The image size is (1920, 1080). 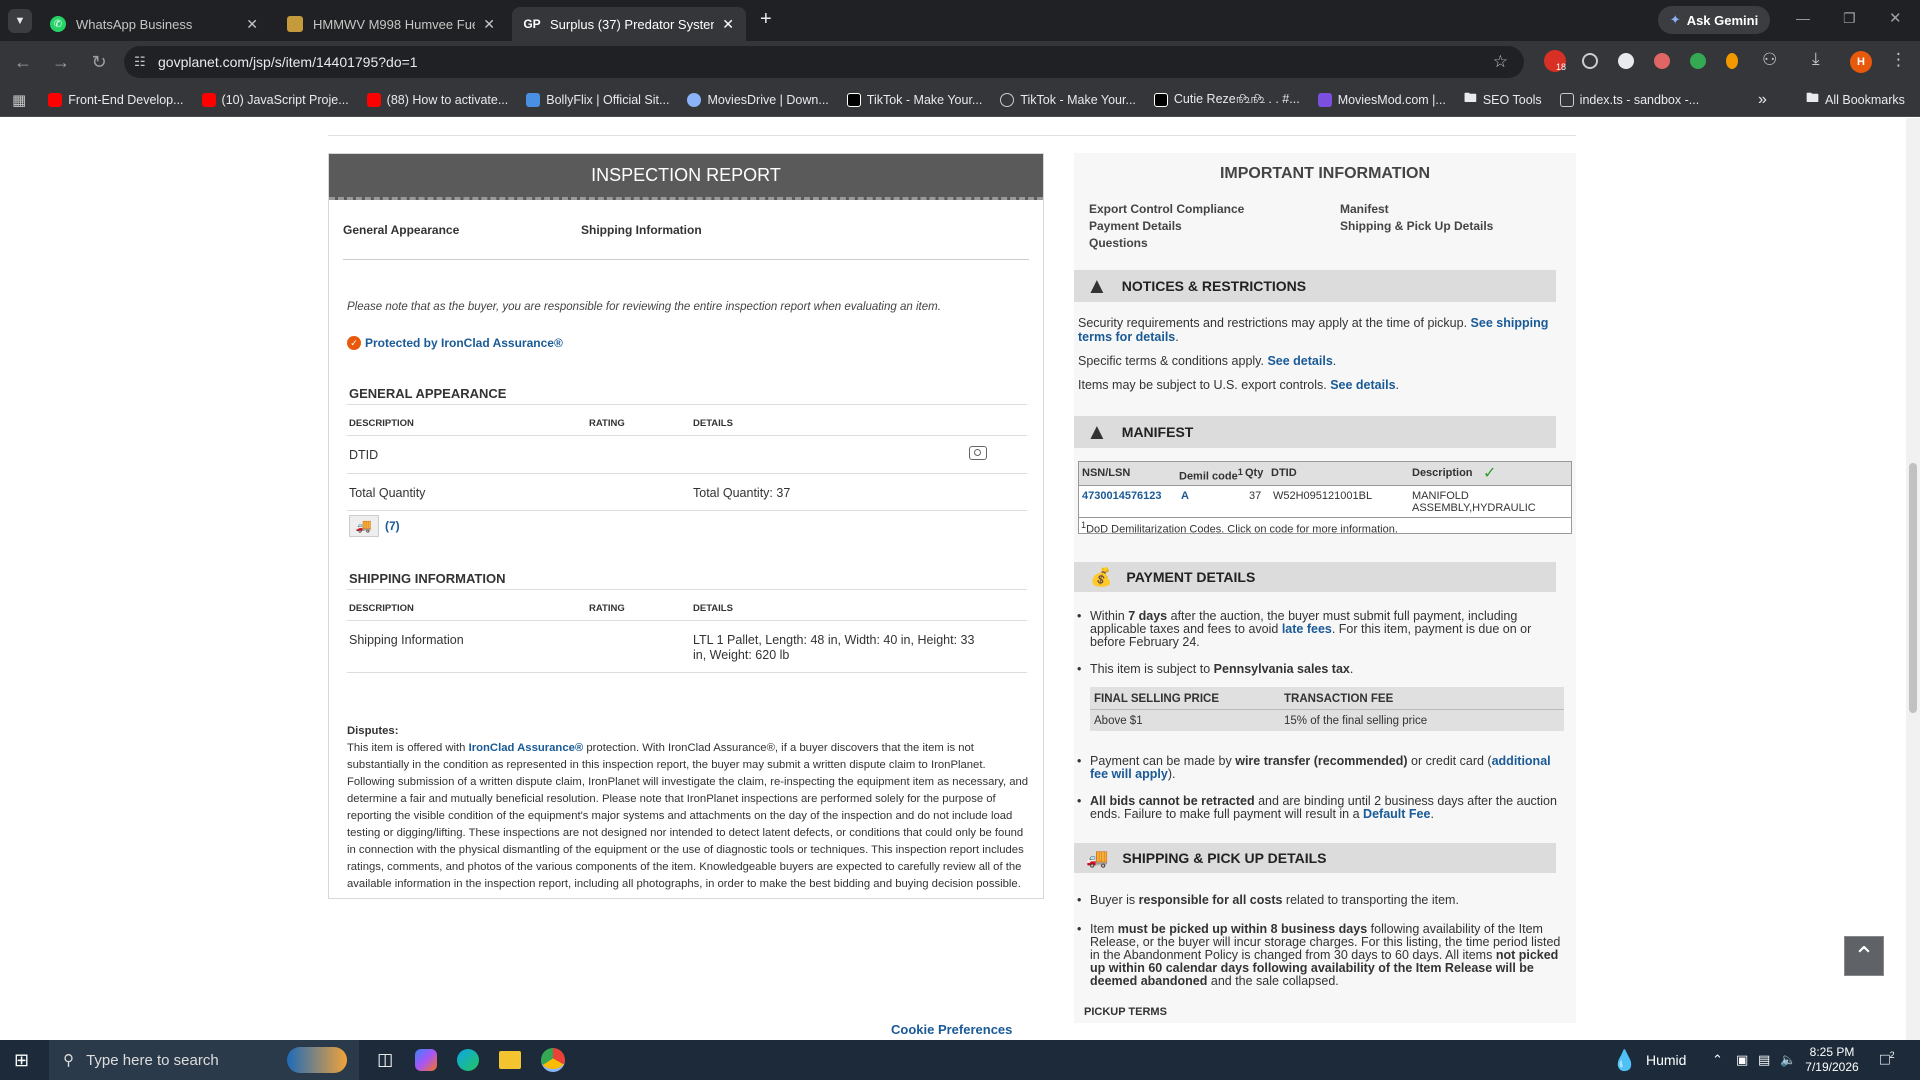 What do you see at coordinates (1500, 62) in the screenshot?
I see `bookmark-star-icon: ☆` at bounding box center [1500, 62].